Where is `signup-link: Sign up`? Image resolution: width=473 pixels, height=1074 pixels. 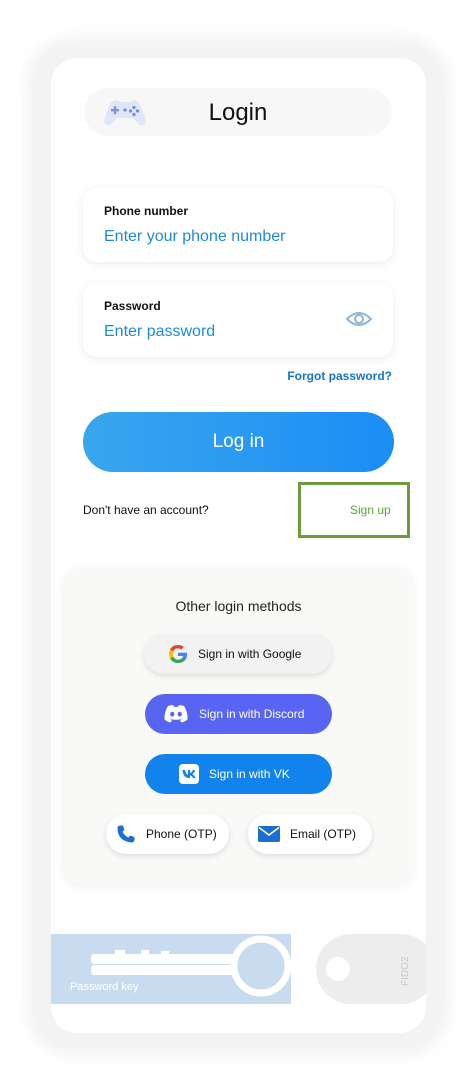 signup-link: Sign up is located at coordinates (370, 510).